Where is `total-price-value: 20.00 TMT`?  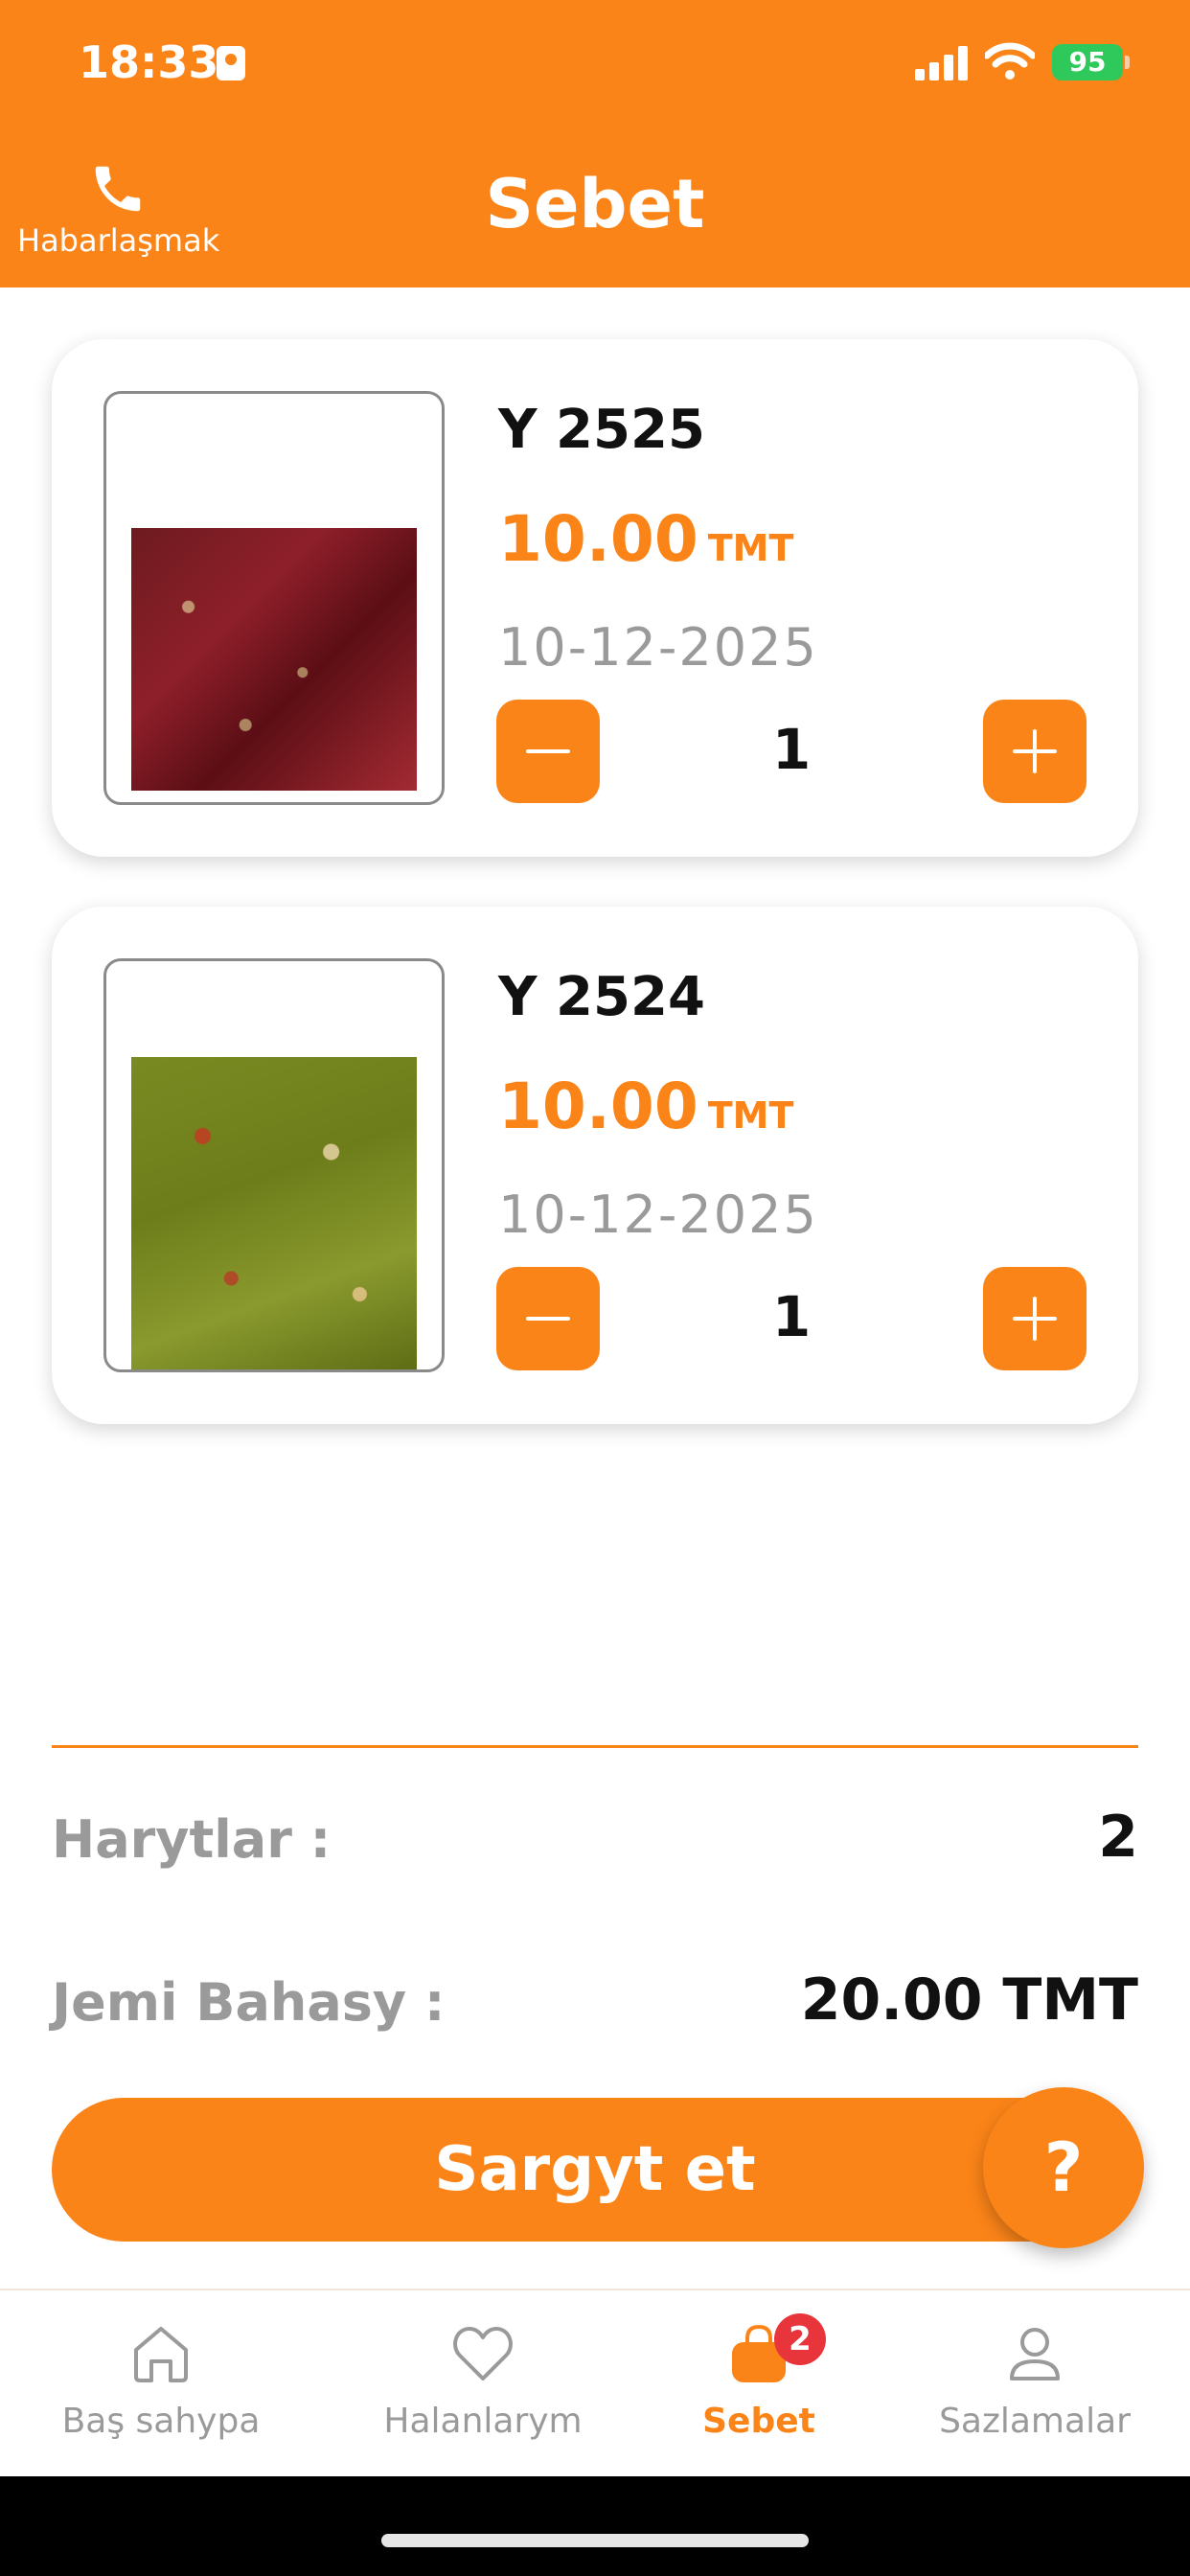 total-price-value: 20.00 TMT is located at coordinates (969, 2000).